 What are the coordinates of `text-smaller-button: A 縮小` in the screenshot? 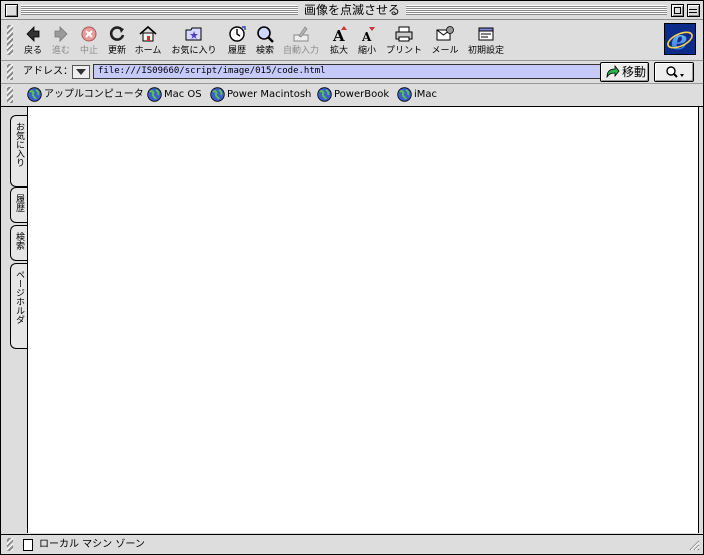 It's located at (367, 41).